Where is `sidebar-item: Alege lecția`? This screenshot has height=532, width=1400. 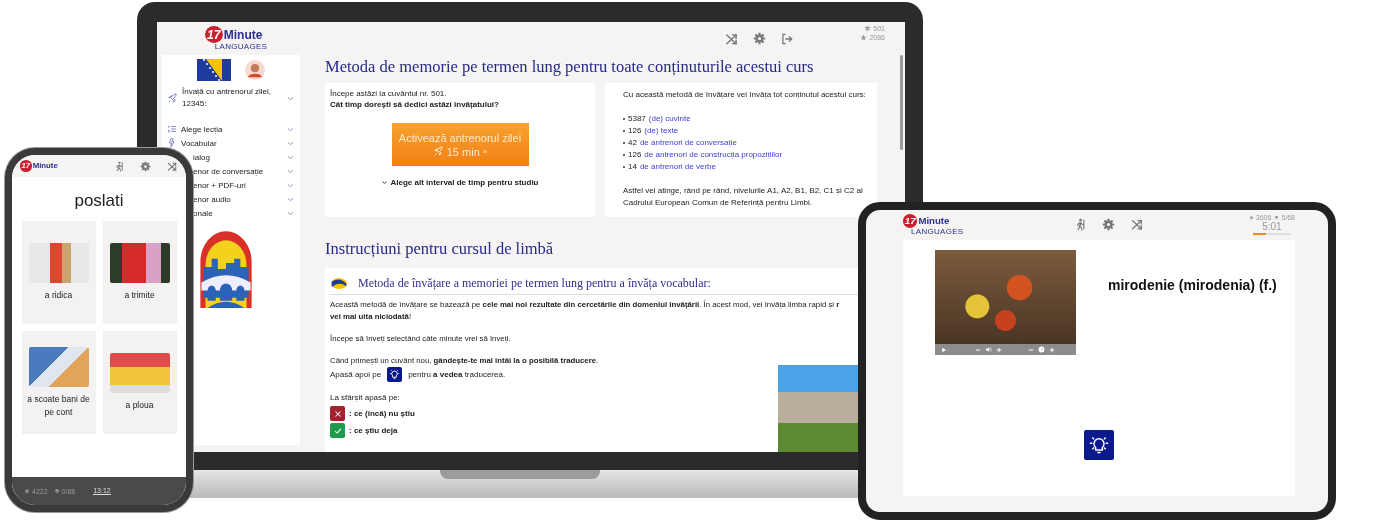 sidebar-item: Alege lecția is located at coordinates (202, 129).